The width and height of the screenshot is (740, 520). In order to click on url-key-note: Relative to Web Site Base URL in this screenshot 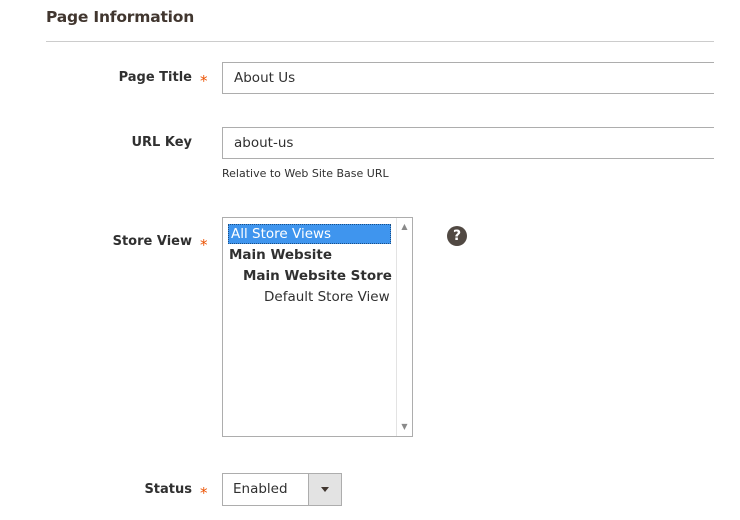, I will do `click(305, 173)`.